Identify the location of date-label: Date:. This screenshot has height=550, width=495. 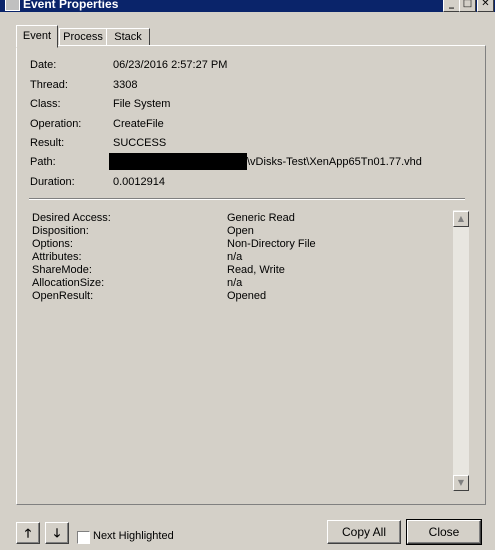
(43, 65).